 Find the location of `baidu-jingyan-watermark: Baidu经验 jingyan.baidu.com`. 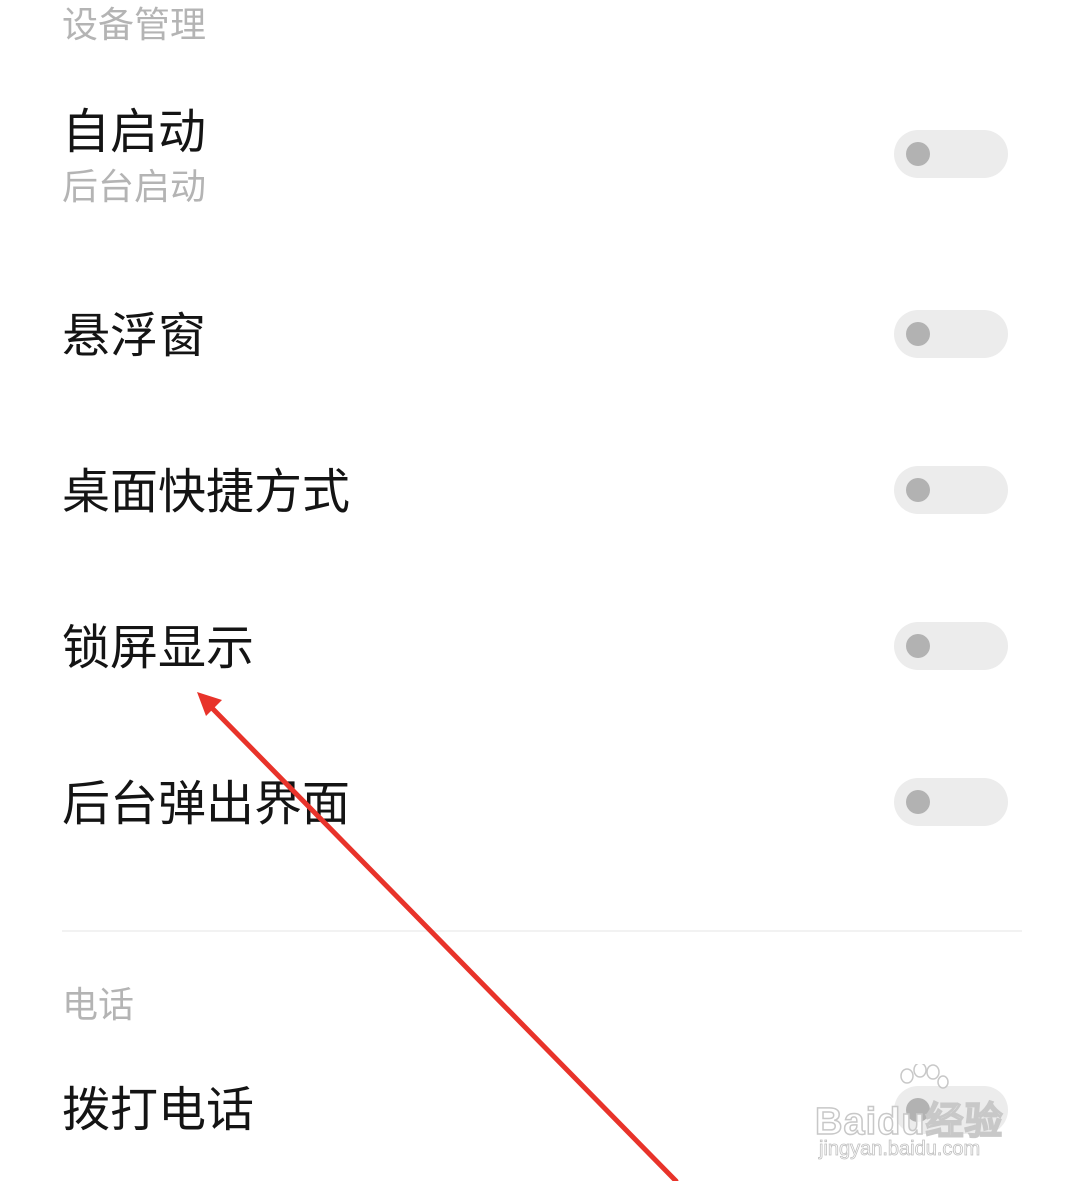

baidu-jingyan-watermark: Baidu经验 jingyan.baidu.com is located at coordinates (914, 1116).